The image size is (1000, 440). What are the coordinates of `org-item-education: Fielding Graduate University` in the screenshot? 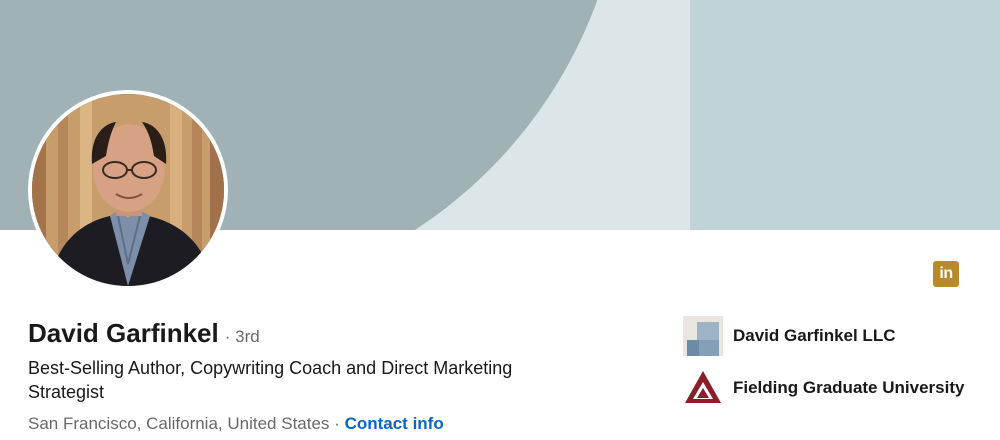 It's located at (823, 388).